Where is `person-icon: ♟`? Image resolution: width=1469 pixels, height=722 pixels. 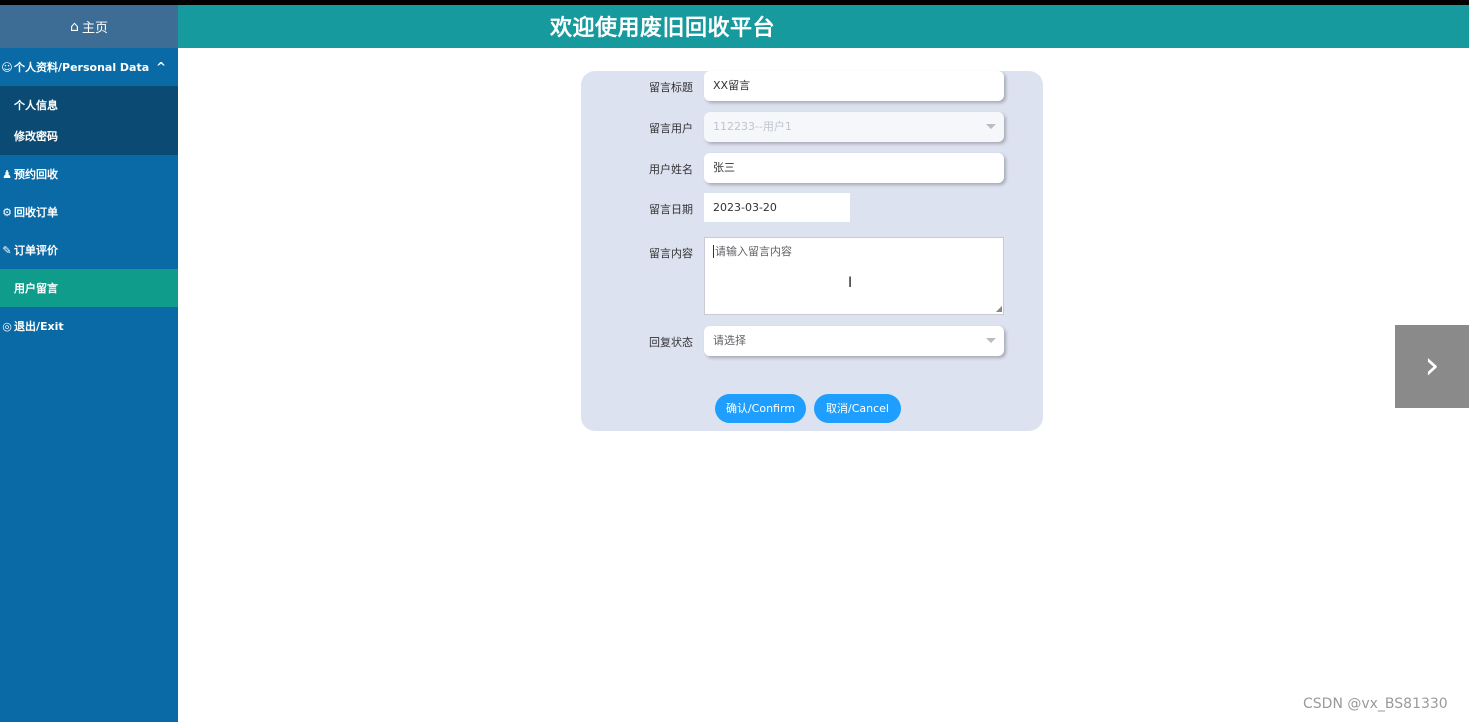
person-icon: ♟ is located at coordinates (7, 174).